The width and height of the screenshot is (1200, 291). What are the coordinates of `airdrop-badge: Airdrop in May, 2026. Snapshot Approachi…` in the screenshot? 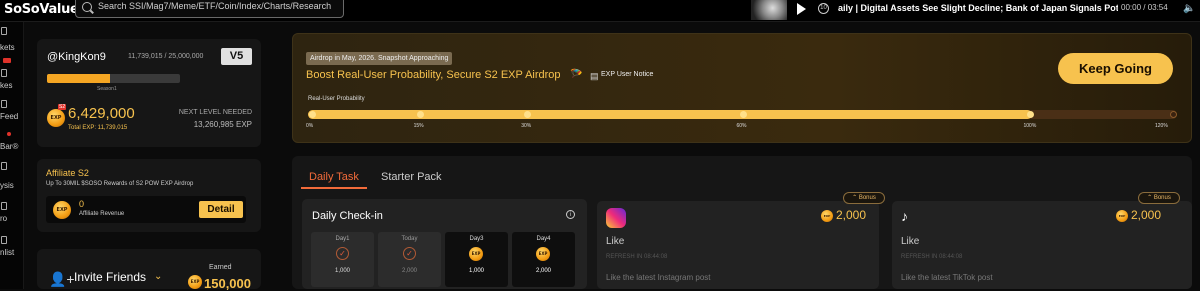 It's located at (379, 58).